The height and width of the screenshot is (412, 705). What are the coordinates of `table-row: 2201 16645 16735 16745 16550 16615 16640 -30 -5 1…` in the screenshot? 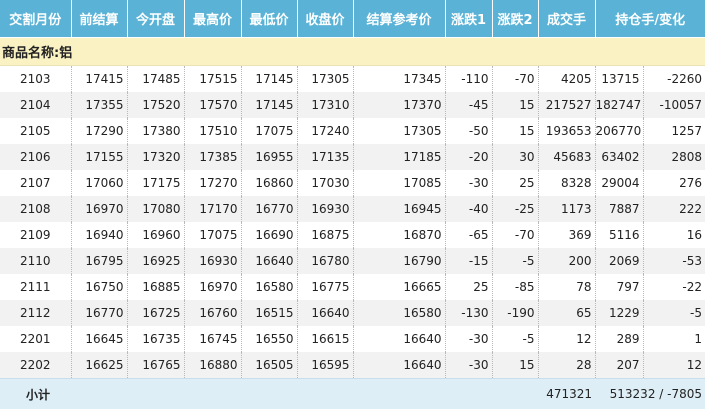 It's located at (352, 339).